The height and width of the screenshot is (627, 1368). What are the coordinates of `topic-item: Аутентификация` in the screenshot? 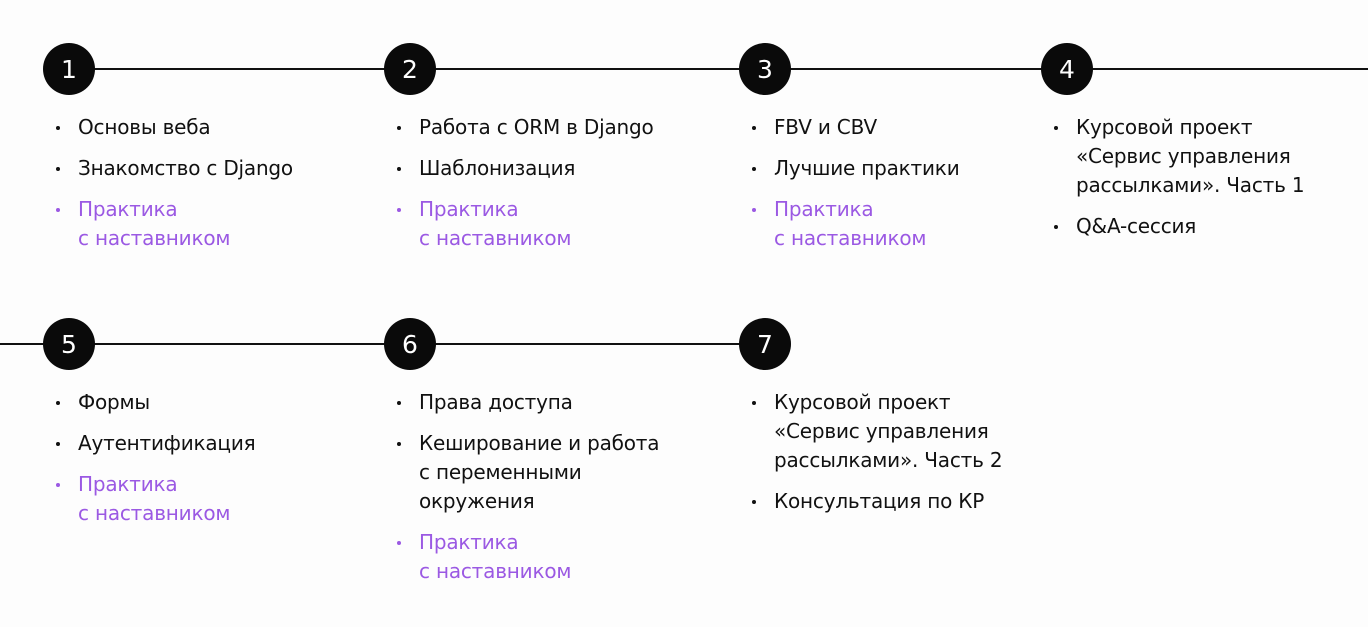 It's located at (156, 443).